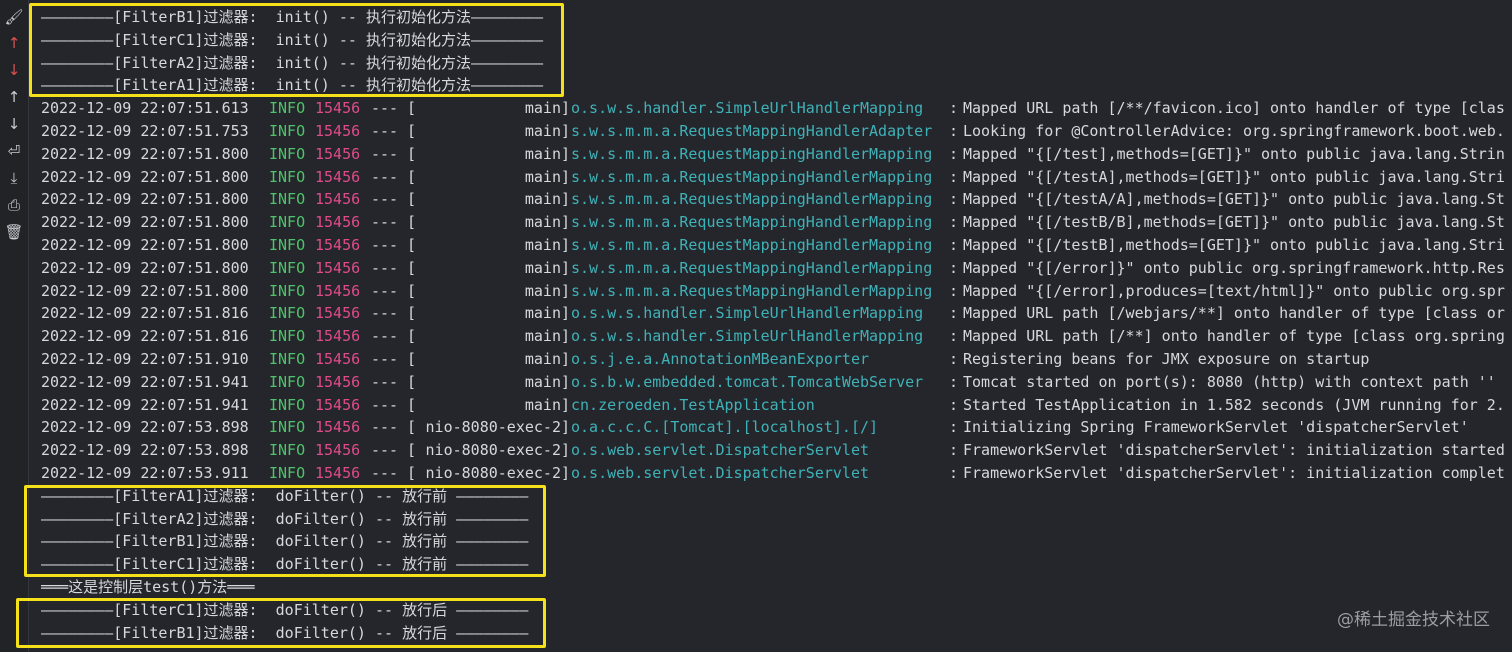  What do you see at coordinates (14, 178) in the screenshot?
I see `scroll-to-end-icon: ⤓` at bounding box center [14, 178].